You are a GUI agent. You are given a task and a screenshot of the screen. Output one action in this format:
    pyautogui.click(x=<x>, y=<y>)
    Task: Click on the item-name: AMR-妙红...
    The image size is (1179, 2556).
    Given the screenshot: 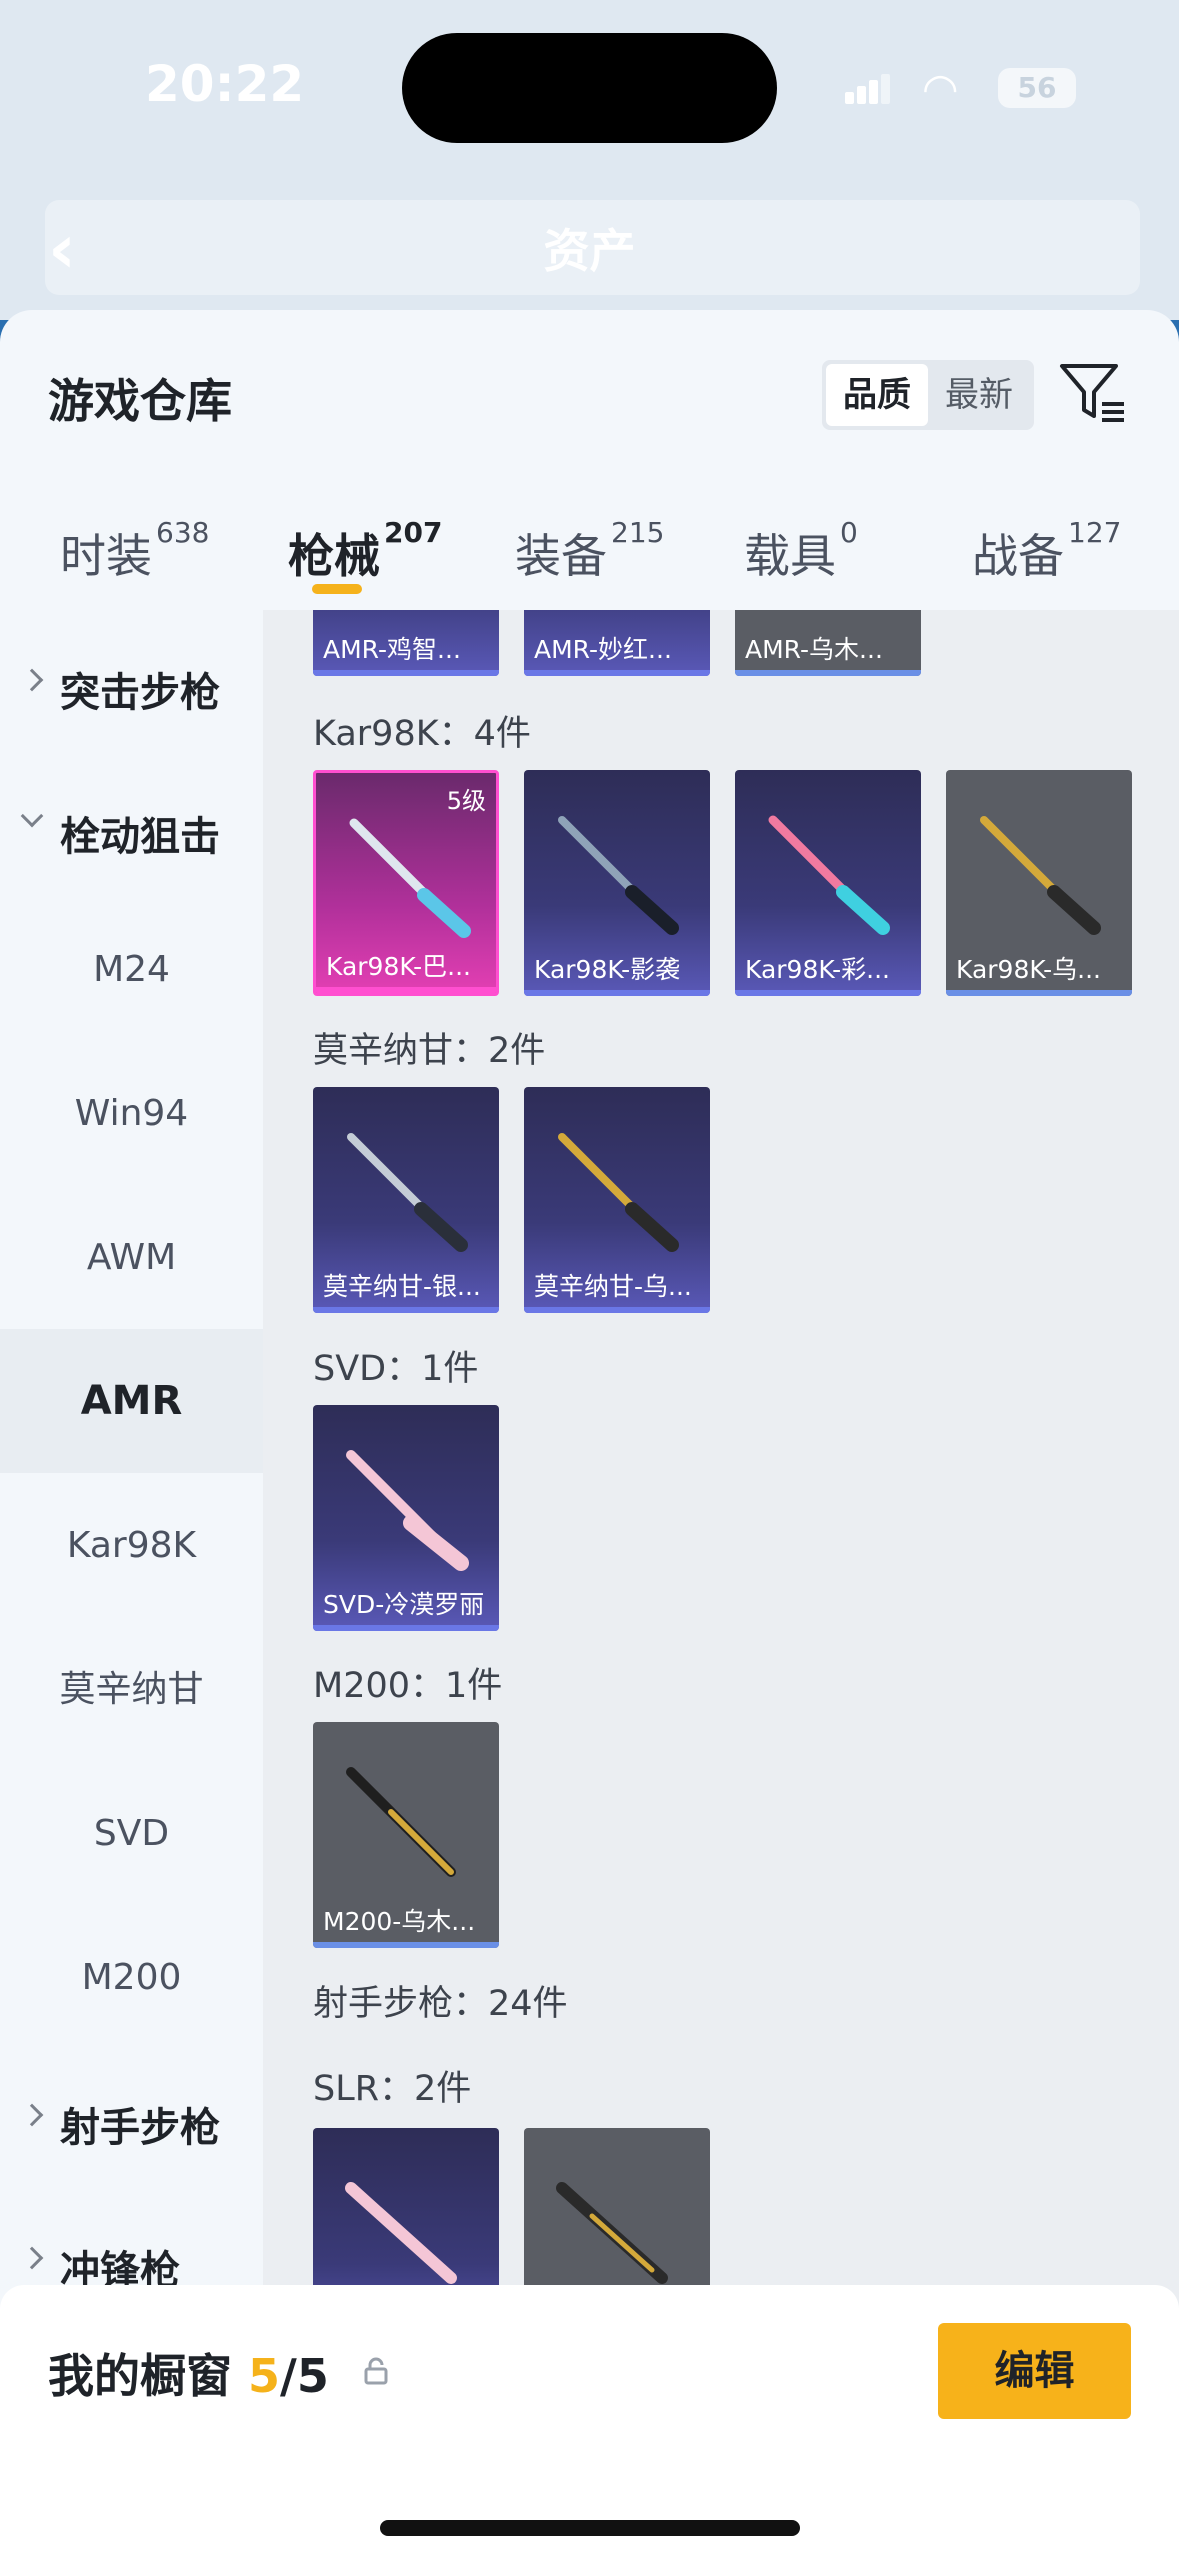 What is the action you would take?
    pyautogui.click(x=603, y=649)
    